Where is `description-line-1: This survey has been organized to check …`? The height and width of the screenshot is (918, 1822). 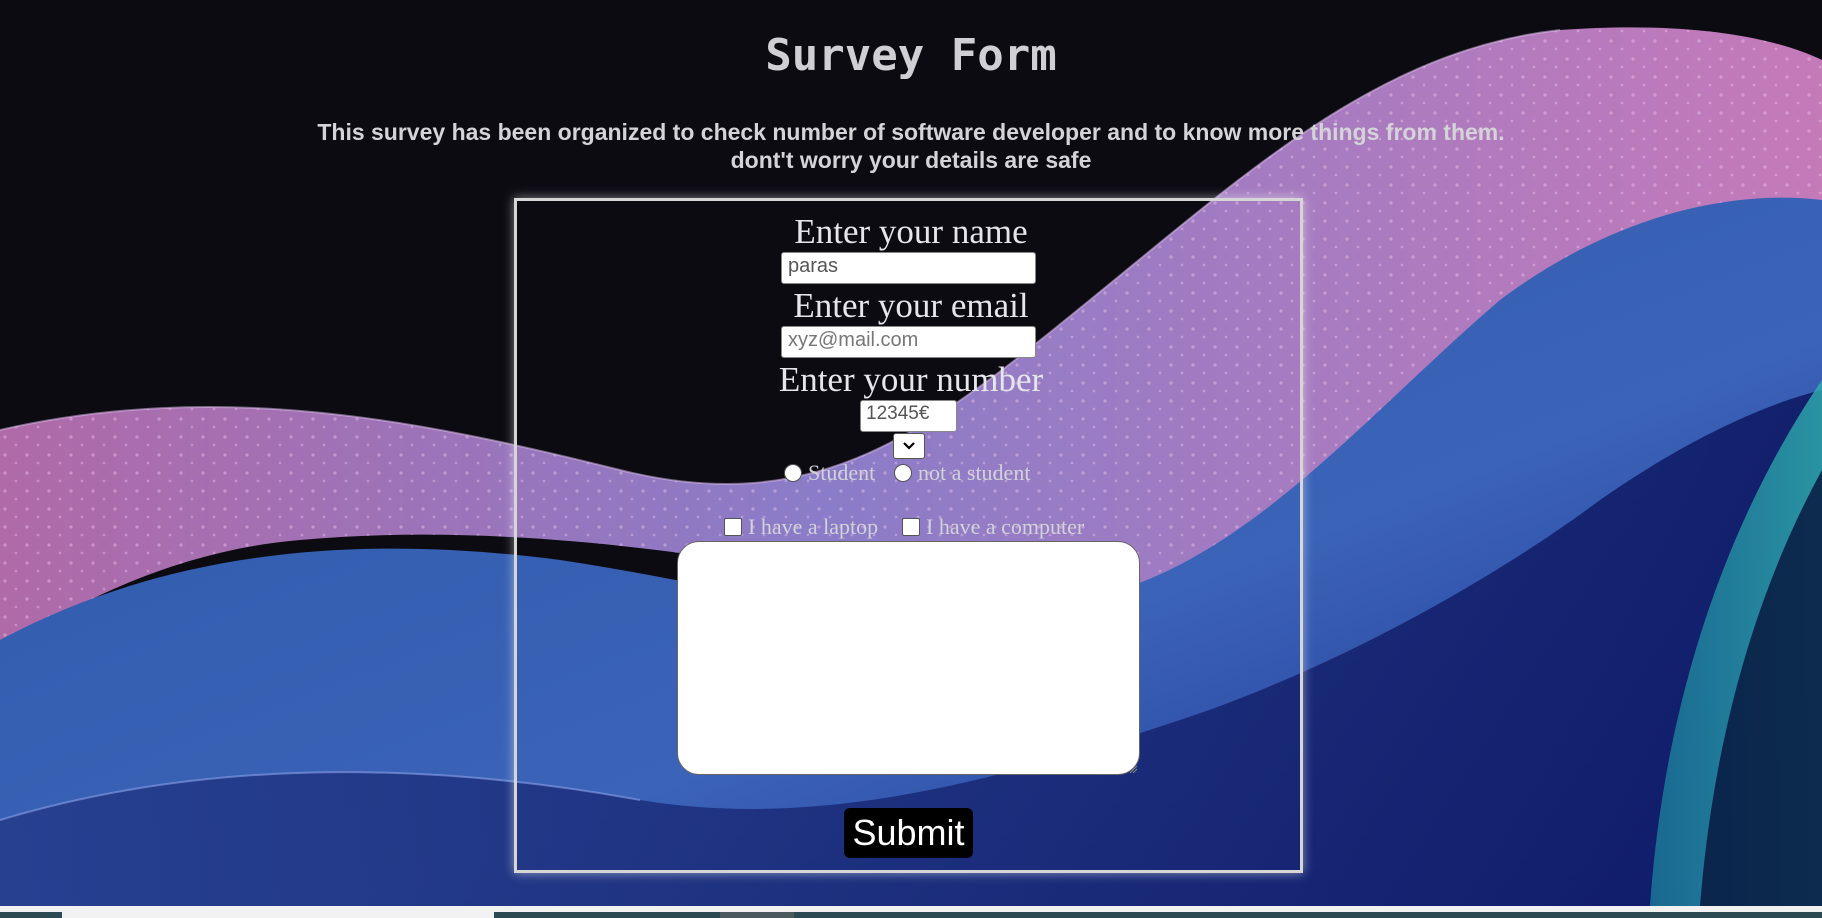
description-line-1: This survey has been organized to check … is located at coordinates (911, 132).